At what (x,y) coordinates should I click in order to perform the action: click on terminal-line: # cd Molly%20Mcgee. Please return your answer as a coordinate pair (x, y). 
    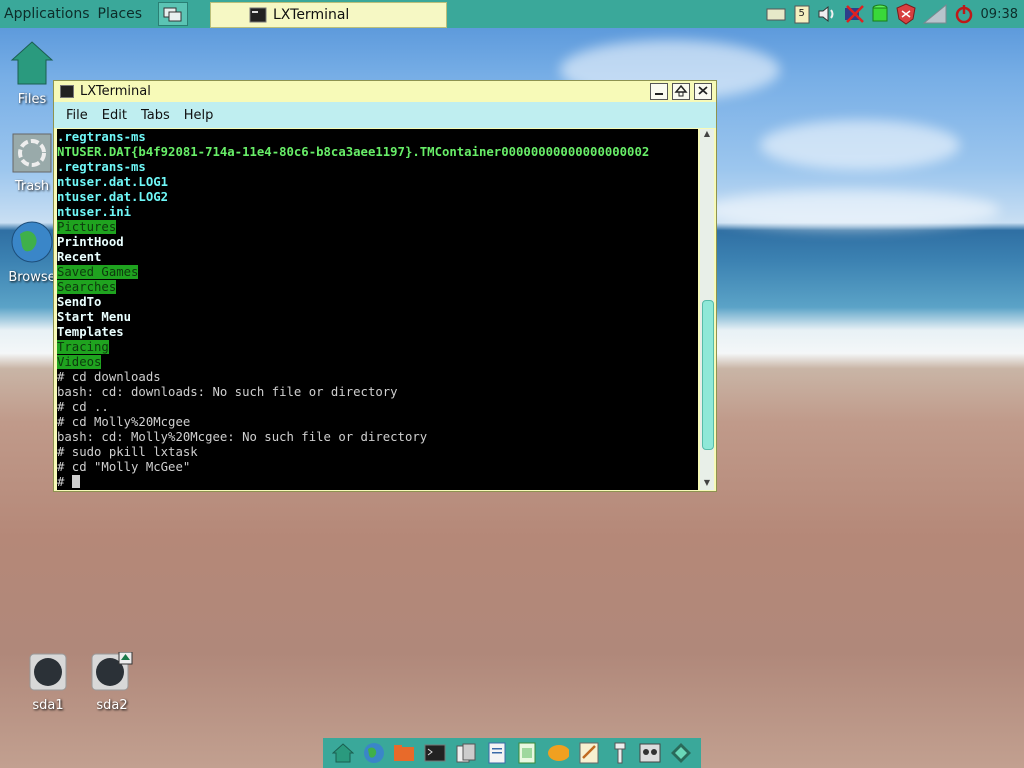
    Looking at the image, I should click on (377, 422).